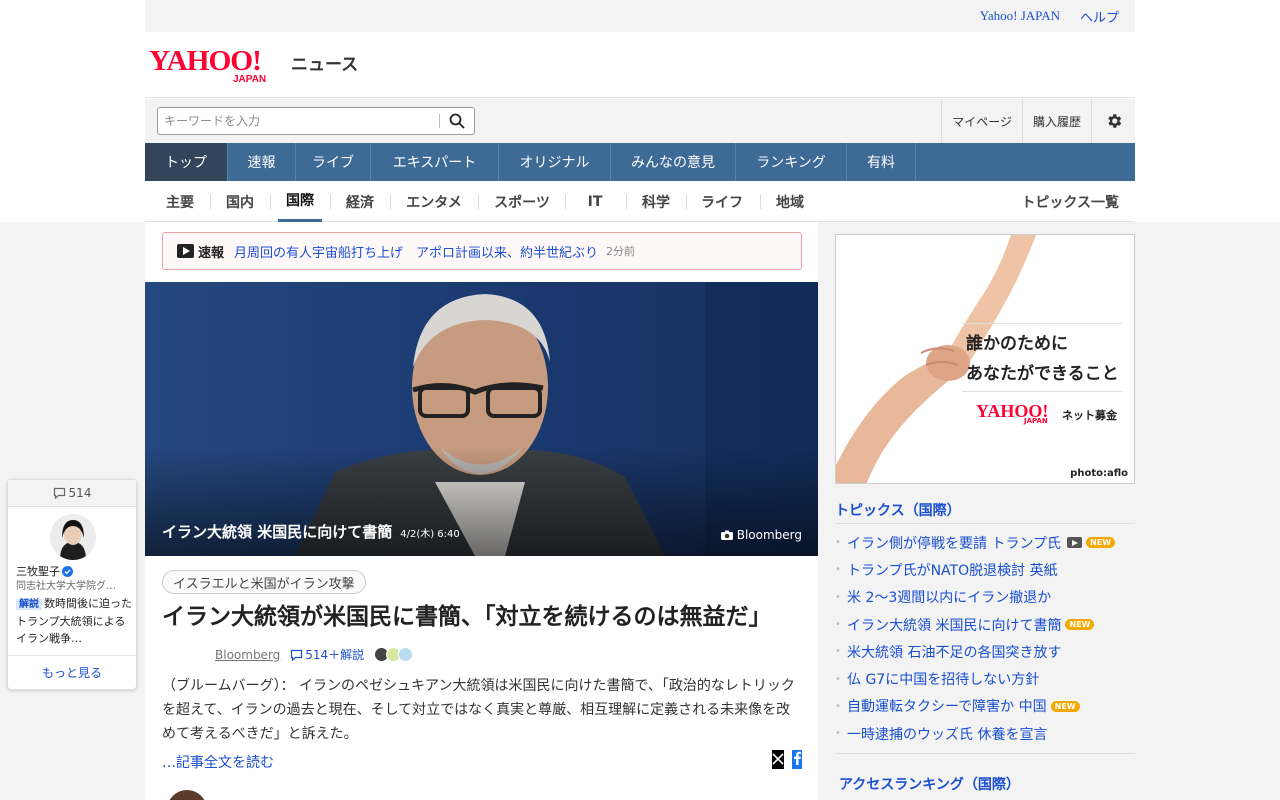 The image size is (1280, 800). Describe the element at coordinates (1036, 421) in the screenshot. I see `ad-brand-sub: JAPAN` at that location.